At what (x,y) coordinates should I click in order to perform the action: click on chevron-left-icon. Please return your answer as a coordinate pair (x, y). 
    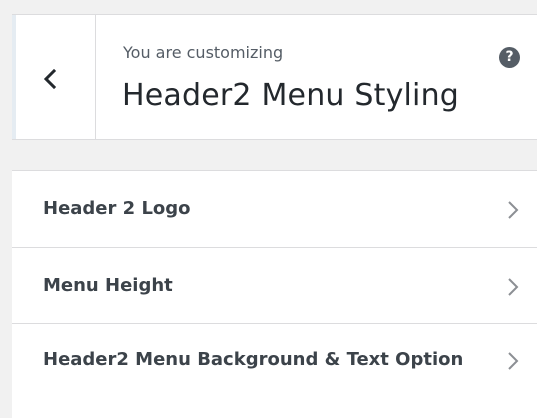
    Looking at the image, I should click on (50, 79).